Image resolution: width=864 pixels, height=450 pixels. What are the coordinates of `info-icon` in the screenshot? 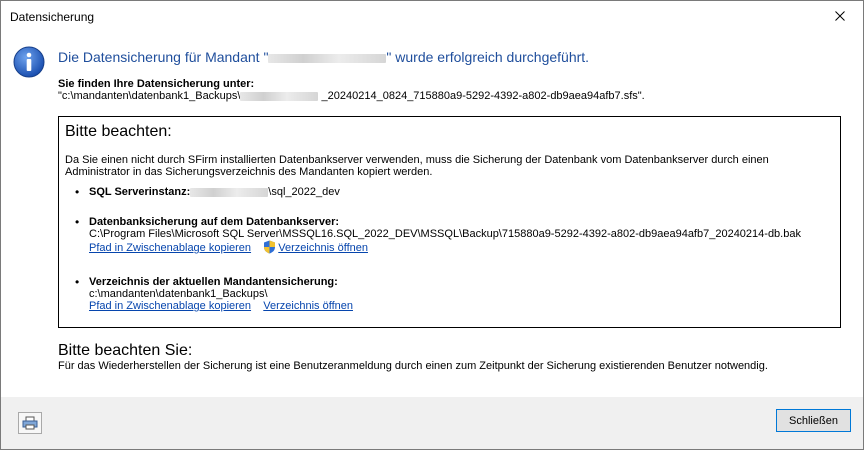 It's located at (29, 62).